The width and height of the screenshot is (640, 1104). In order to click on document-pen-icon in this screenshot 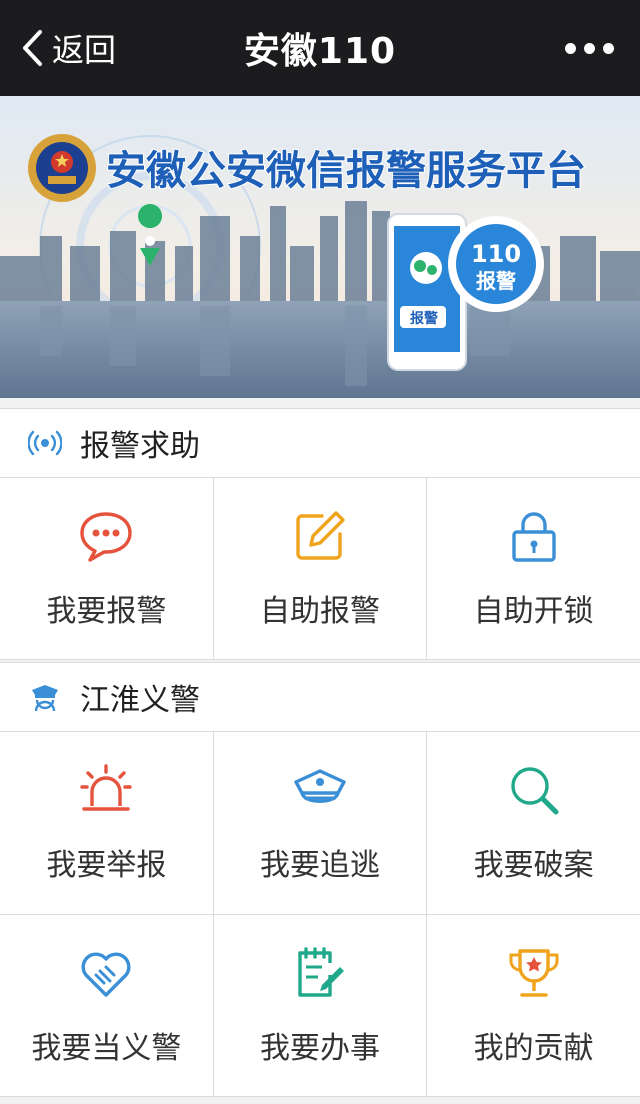, I will do `click(321, 971)`.